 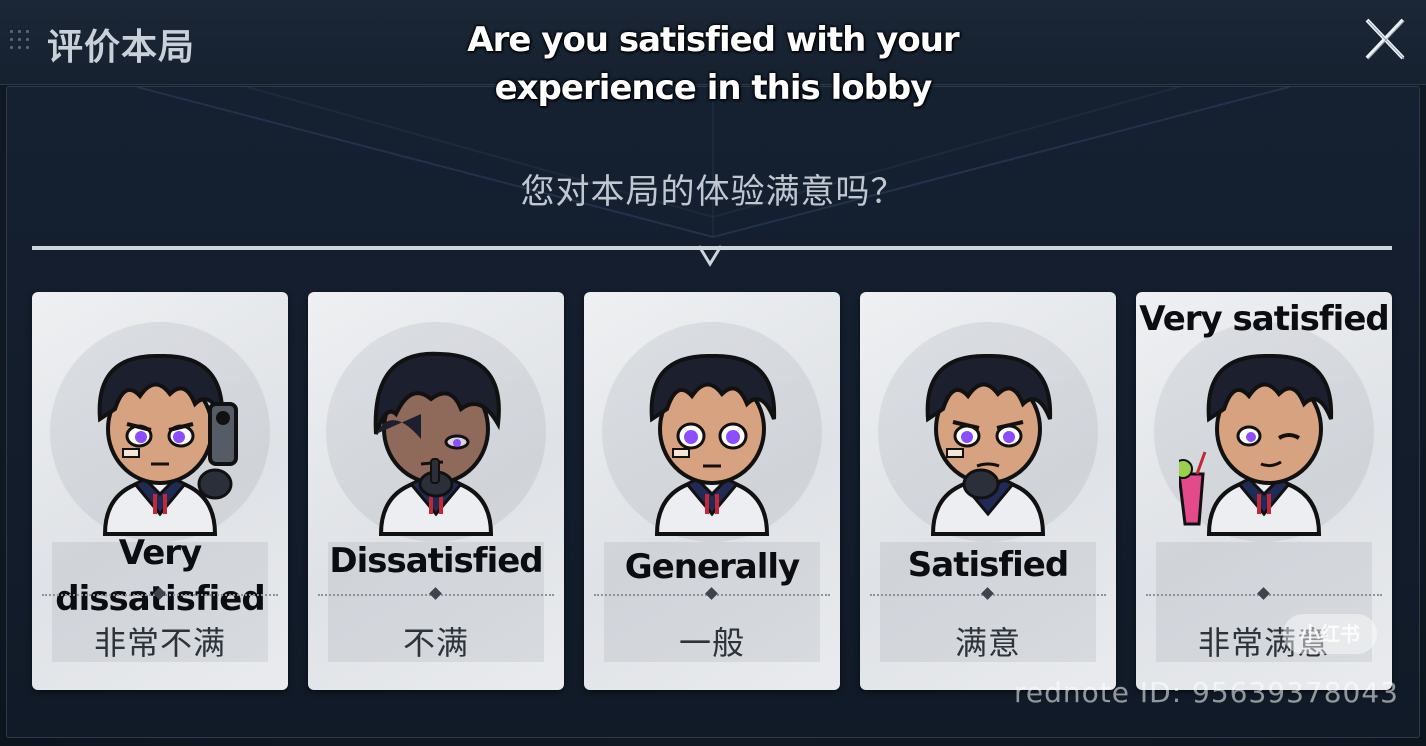 I want to click on close-x-icon, so click(x=1385, y=39).